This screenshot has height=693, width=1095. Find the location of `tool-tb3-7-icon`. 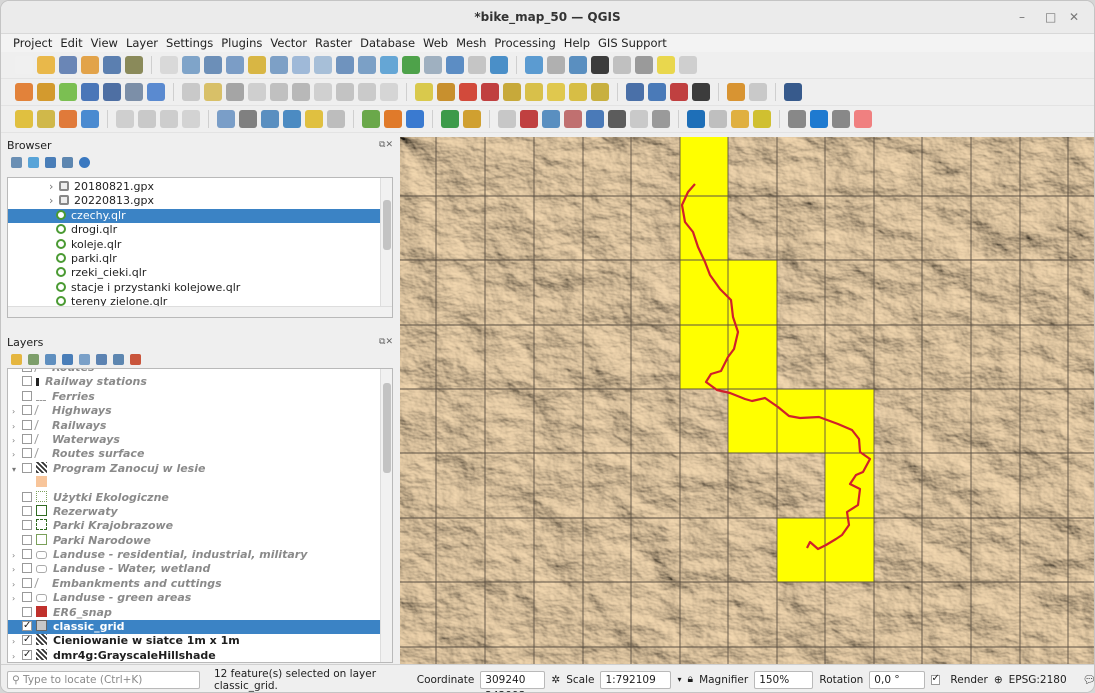

tool-tb3-7-icon is located at coordinates (169, 119).